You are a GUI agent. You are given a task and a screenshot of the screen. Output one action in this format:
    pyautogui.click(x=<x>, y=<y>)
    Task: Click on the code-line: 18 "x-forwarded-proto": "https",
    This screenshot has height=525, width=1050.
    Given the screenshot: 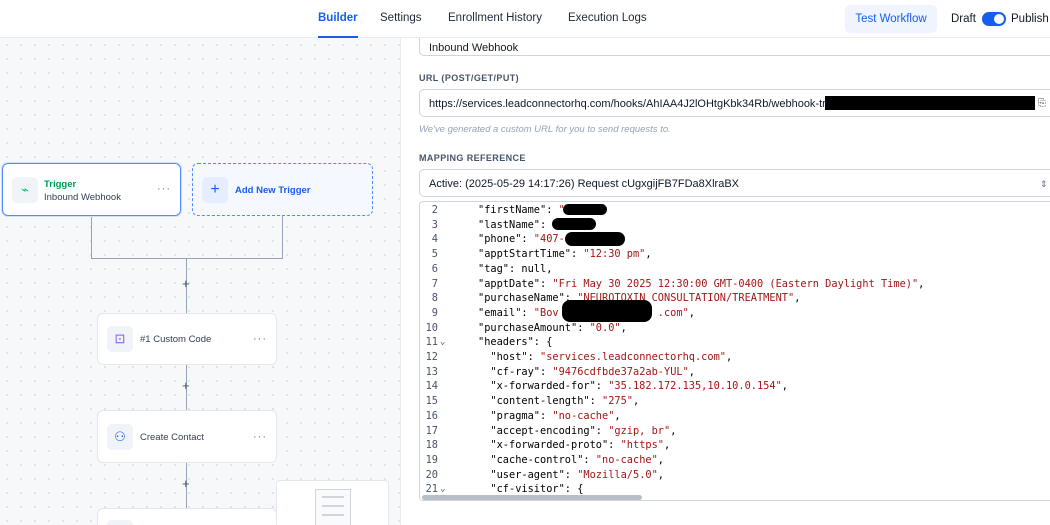 What is the action you would take?
    pyautogui.click(x=735, y=445)
    